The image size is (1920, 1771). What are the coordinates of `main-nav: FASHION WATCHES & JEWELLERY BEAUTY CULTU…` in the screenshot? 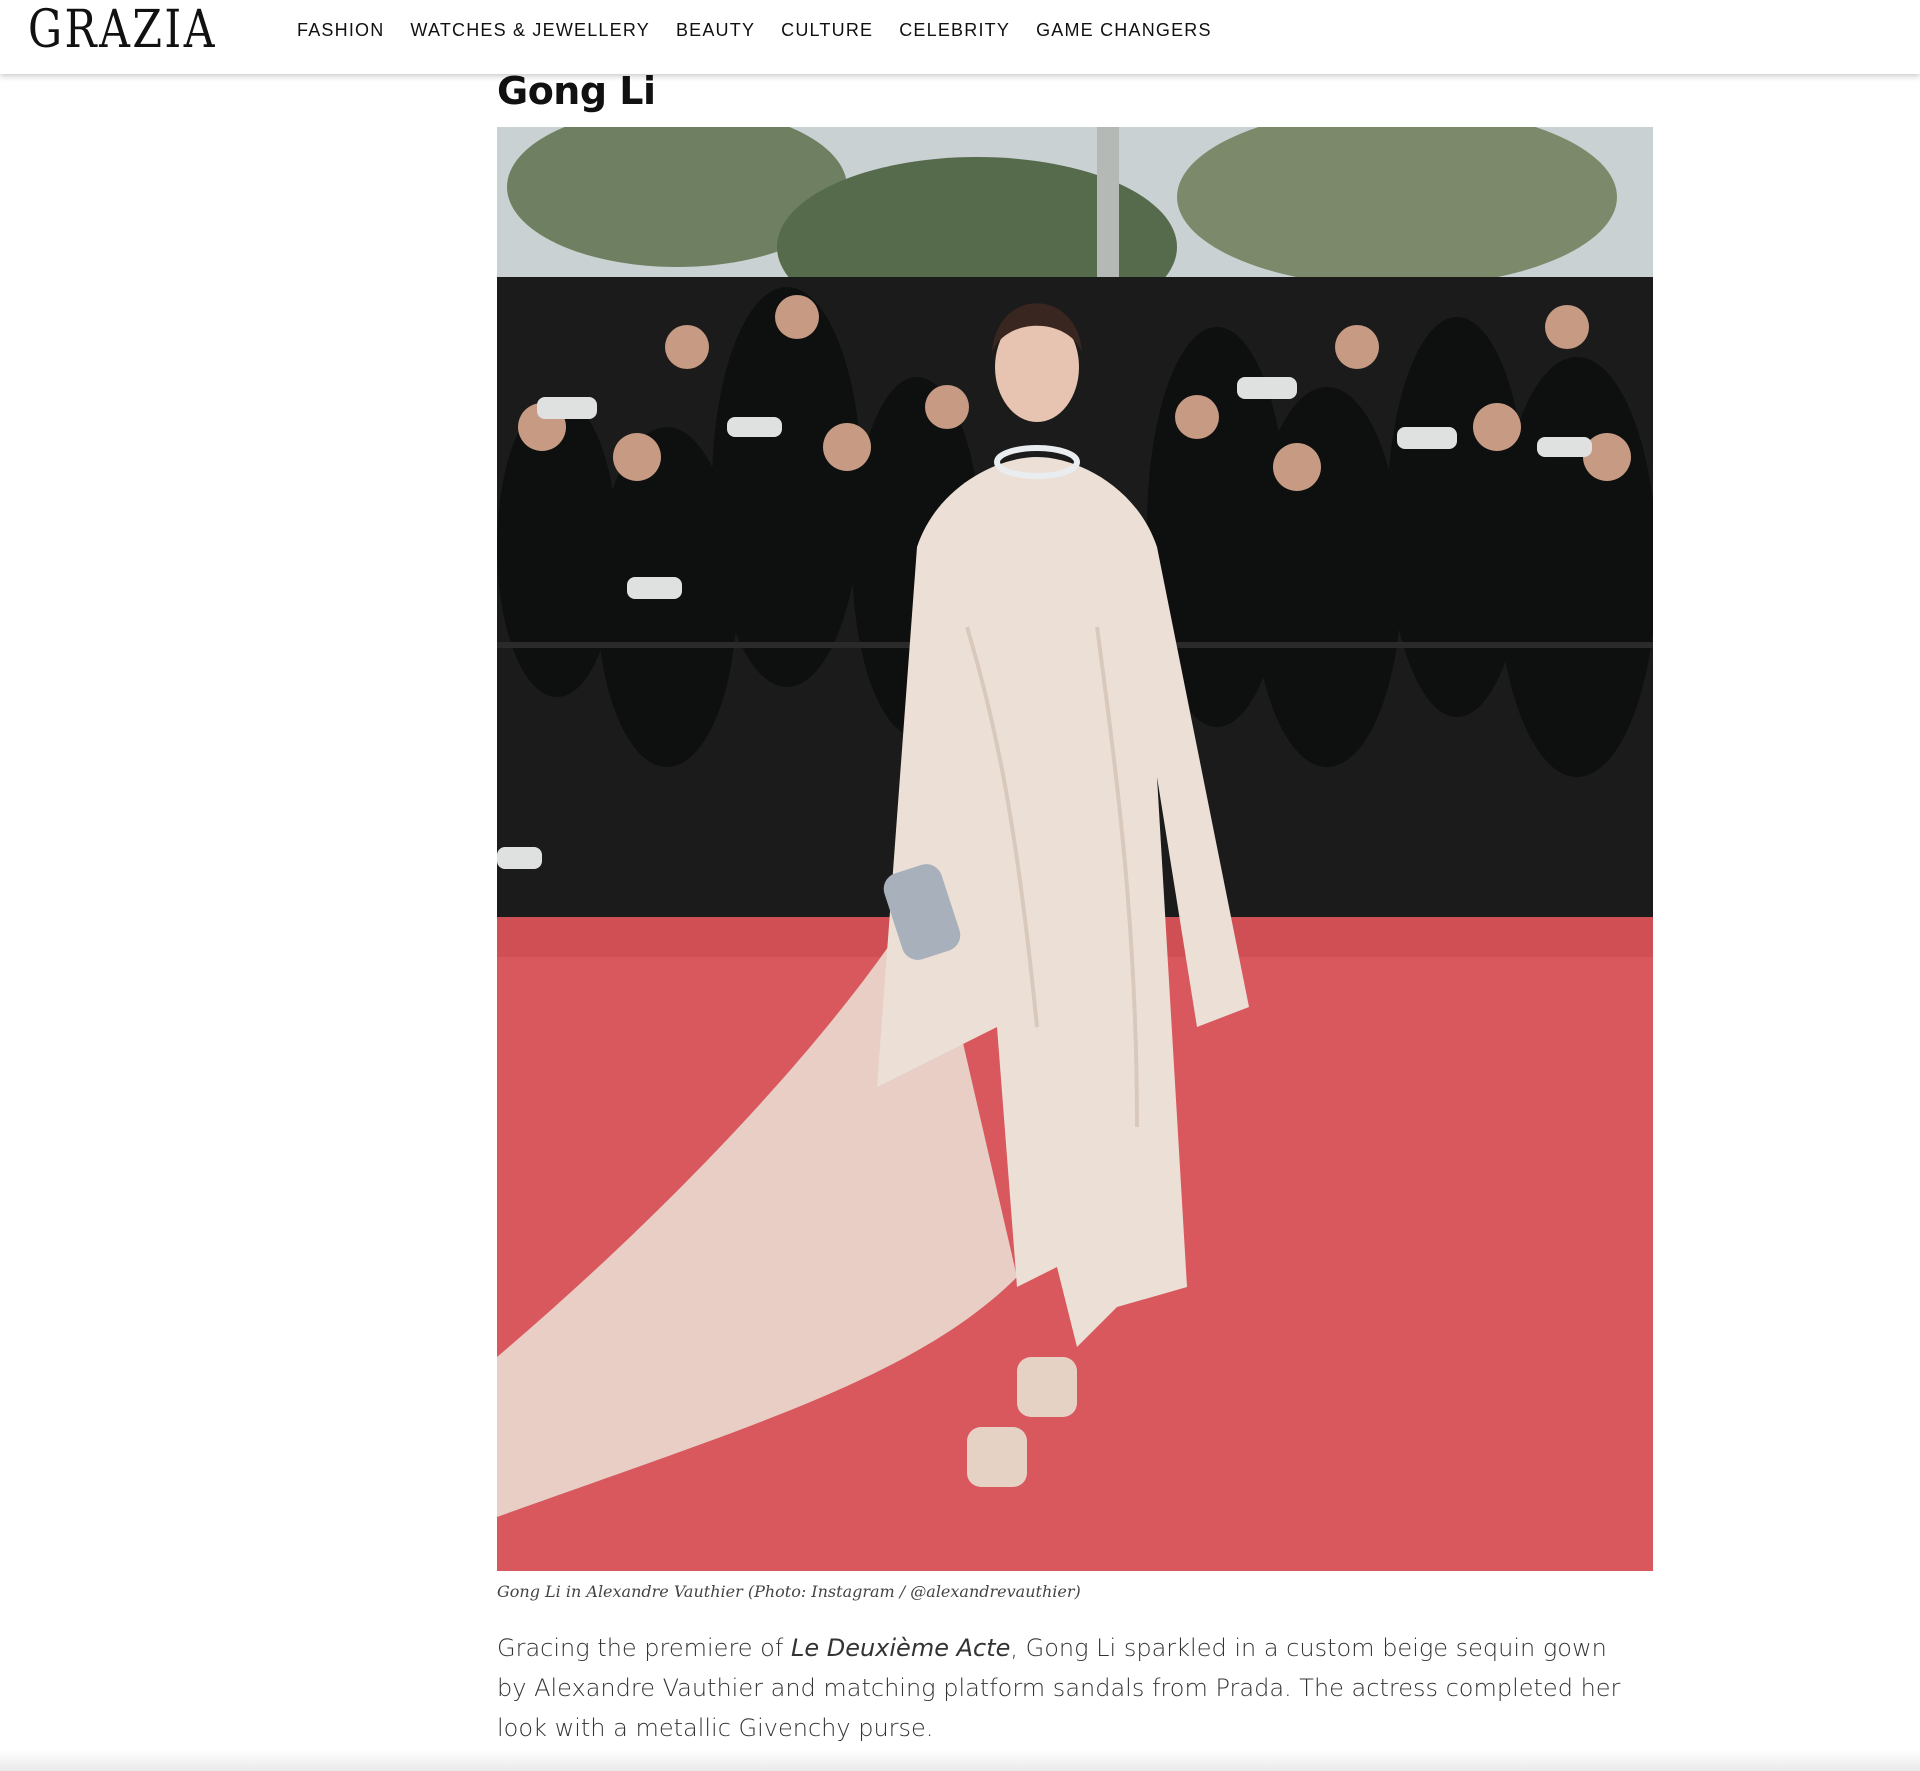 It's located at (767, 30).